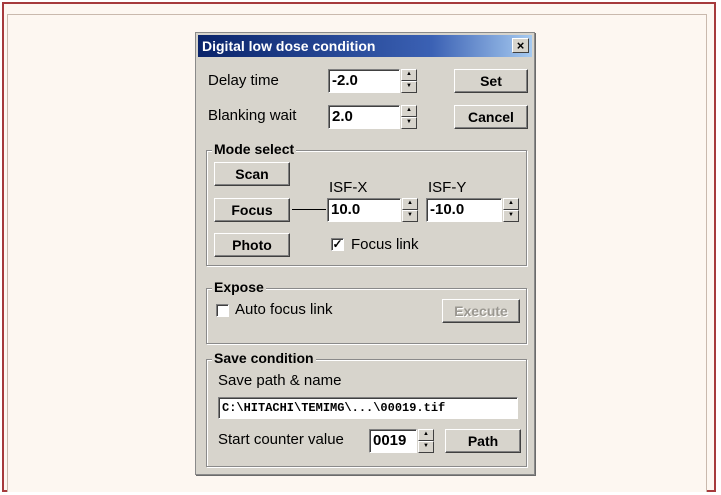  Describe the element at coordinates (491, 81) in the screenshot. I see `set-button: Set` at that location.